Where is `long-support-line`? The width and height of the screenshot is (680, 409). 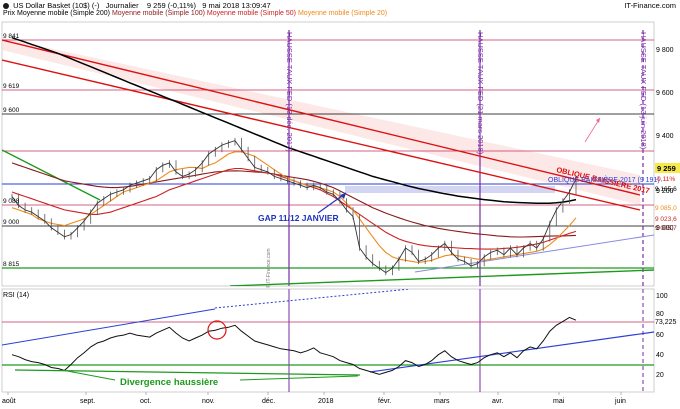
long-support-line is located at coordinates (441, 277).